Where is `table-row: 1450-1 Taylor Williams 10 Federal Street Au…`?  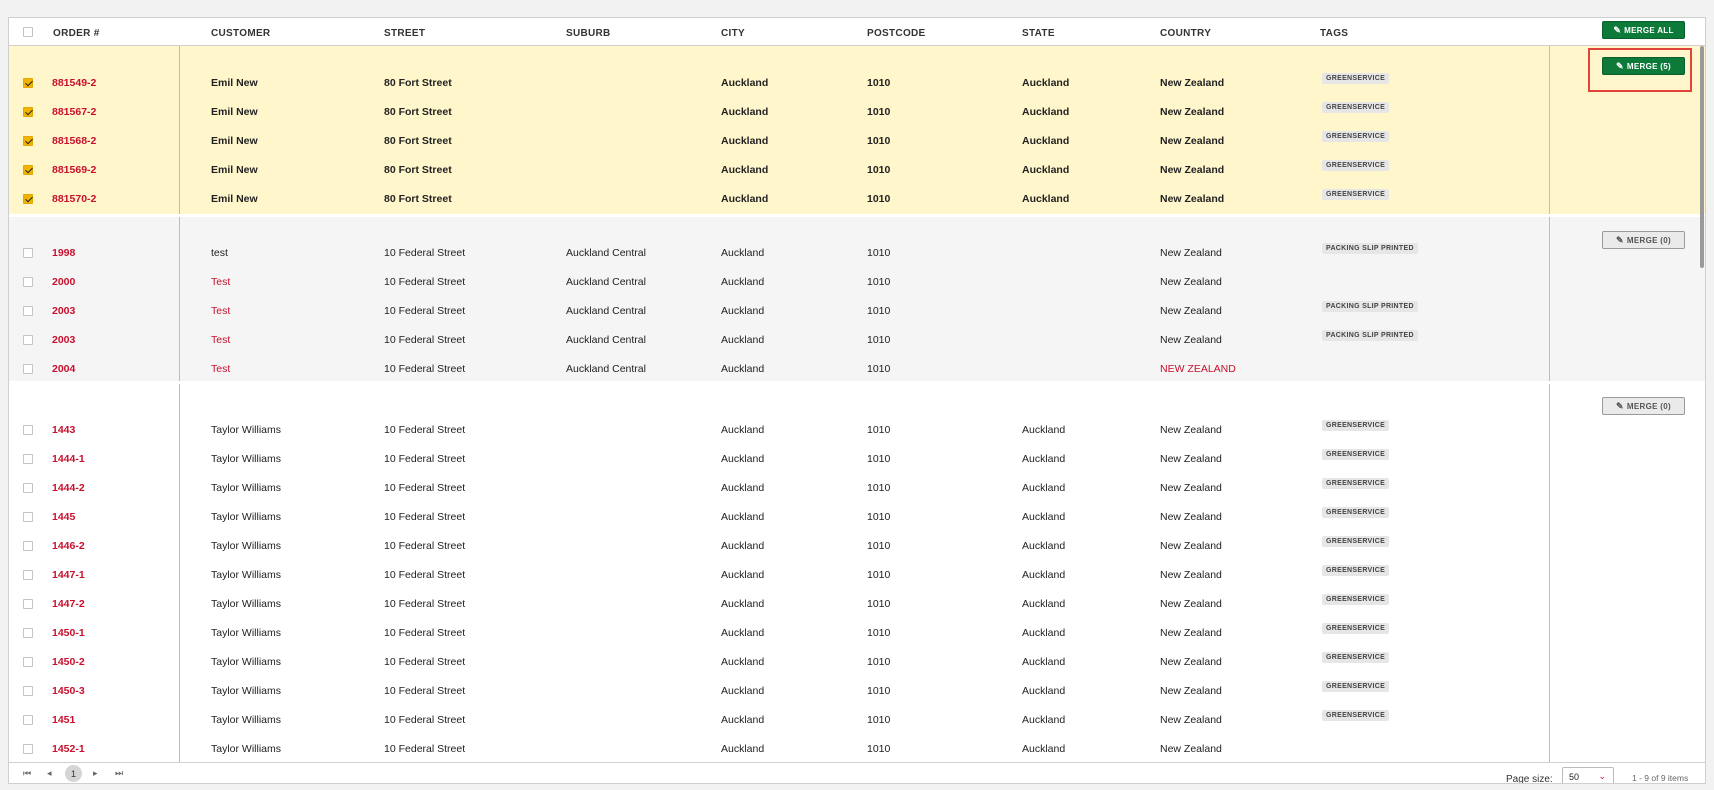 table-row: 1450-1 Taylor Williams 10 Federal Street Au… is located at coordinates (779, 633).